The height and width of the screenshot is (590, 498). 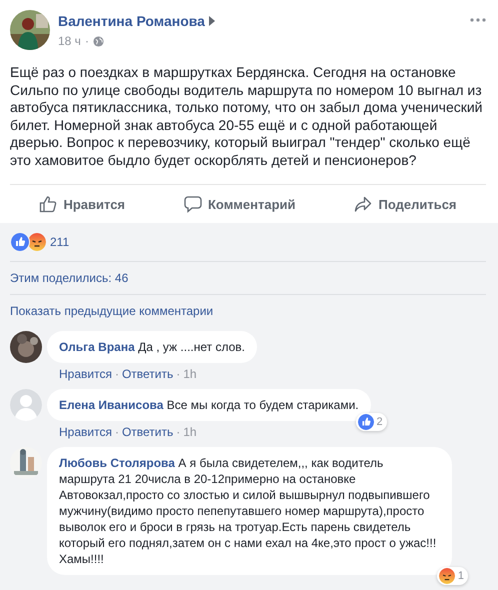 What do you see at coordinates (48, 204) in the screenshot?
I see `thumbs-up-icon` at bounding box center [48, 204].